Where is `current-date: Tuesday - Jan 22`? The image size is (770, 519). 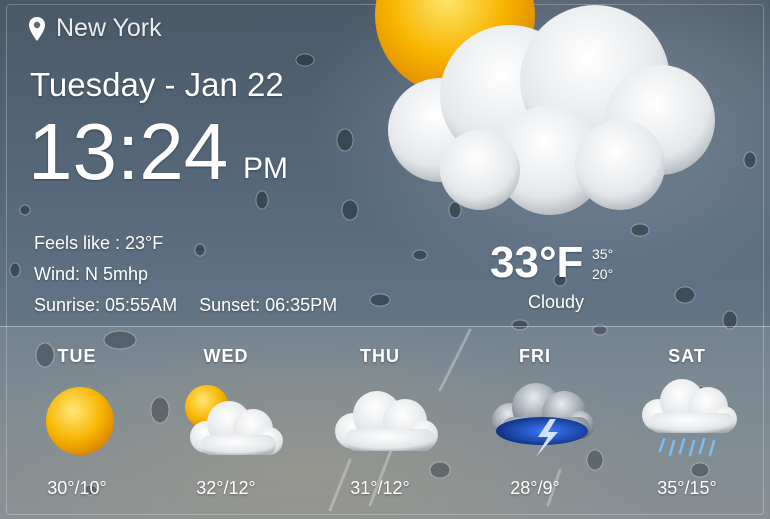
current-date: Tuesday - Jan 22 is located at coordinates (157, 84).